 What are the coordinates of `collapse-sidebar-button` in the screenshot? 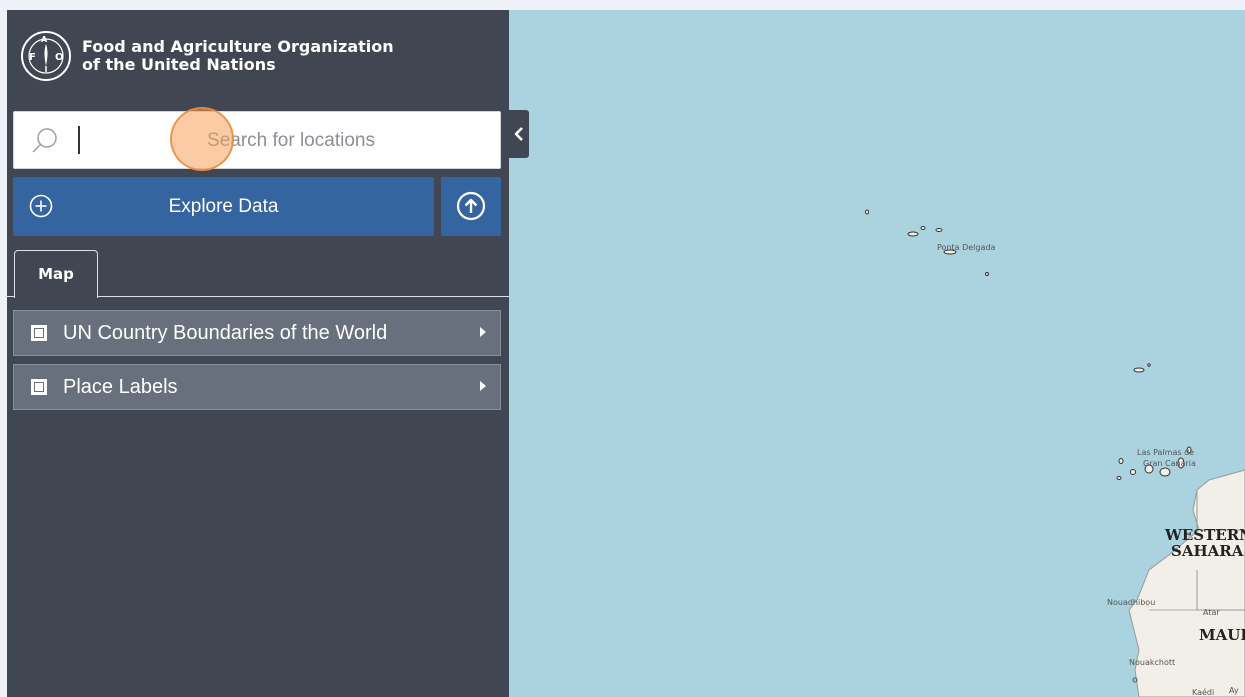 It's located at (519, 134).